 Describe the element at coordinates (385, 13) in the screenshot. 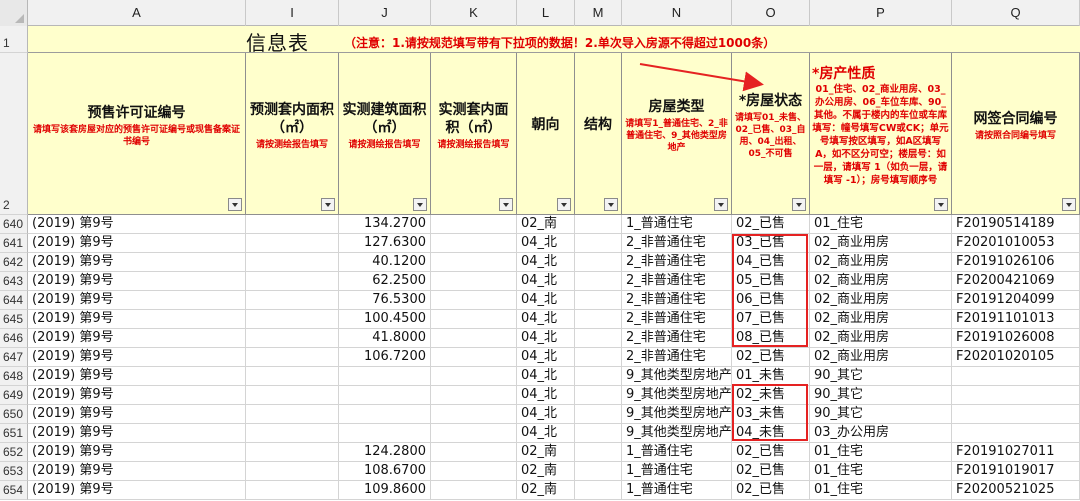

I see `column-header-j: J` at that location.